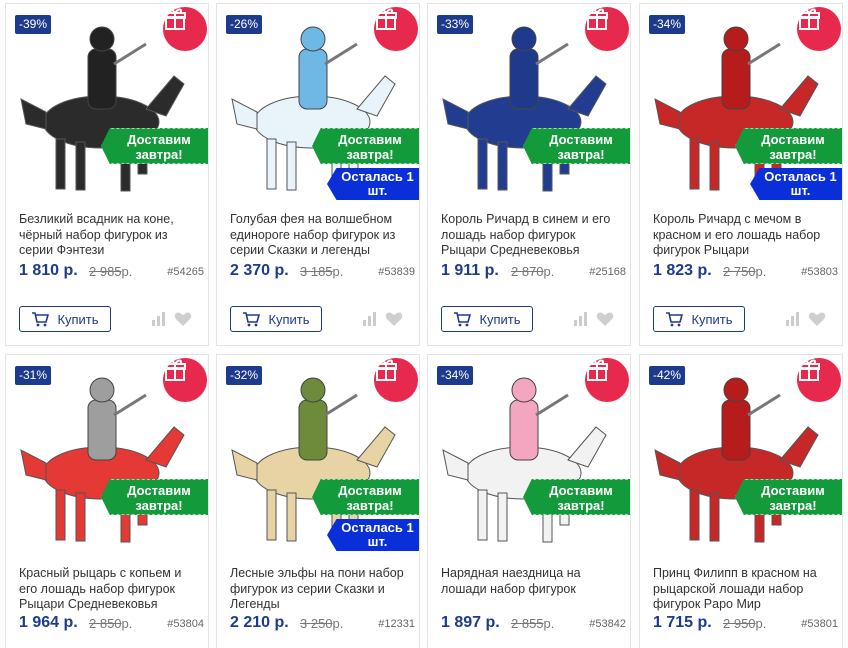  What do you see at coordinates (107, 104) in the screenshot?
I see `product-image: -39% Доставим завтра!` at bounding box center [107, 104].